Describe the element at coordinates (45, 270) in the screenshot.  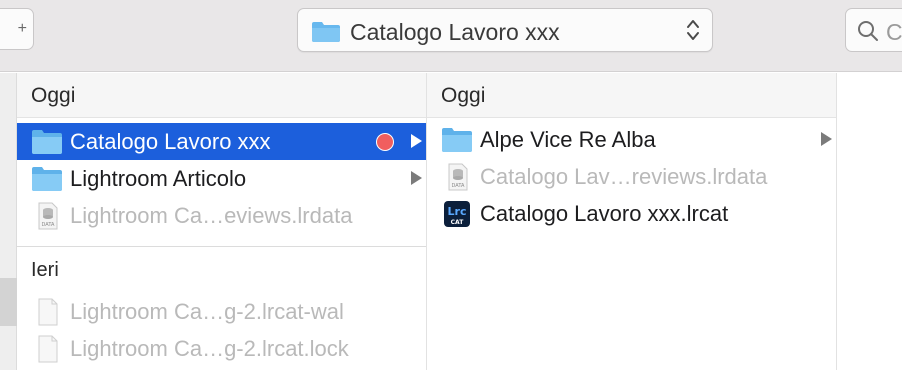
I see `section-label-ieri: Ieri` at that location.